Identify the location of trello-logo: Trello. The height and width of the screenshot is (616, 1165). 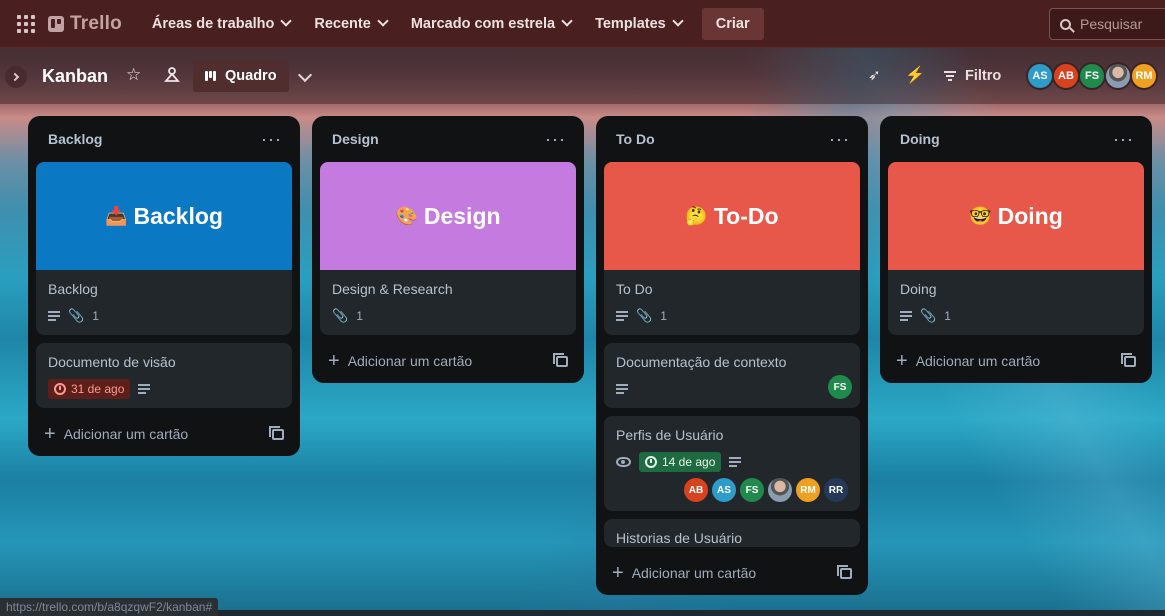
(85, 24).